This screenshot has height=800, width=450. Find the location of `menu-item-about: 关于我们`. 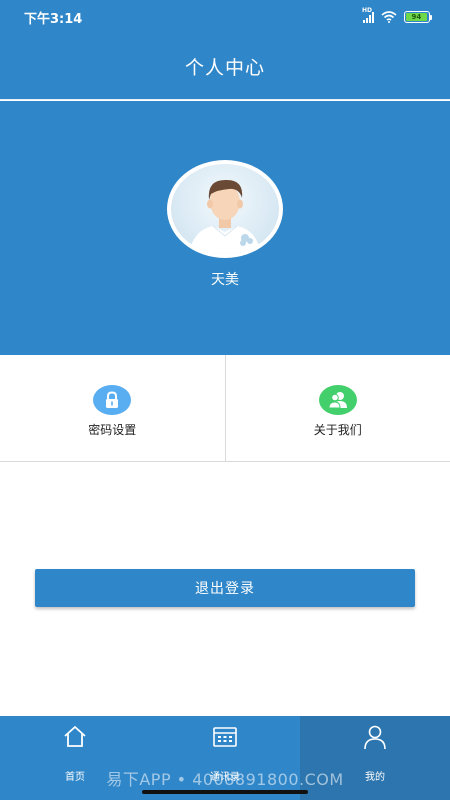

menu-item-about: 关于我们 is located at coordinates (337, 408).